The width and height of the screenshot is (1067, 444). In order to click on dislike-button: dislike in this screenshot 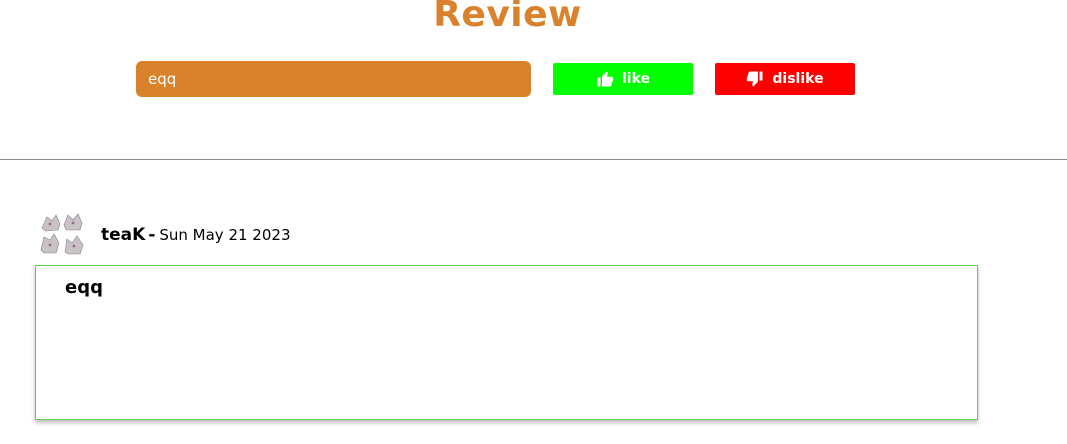, I will do `click(785, 79)`.